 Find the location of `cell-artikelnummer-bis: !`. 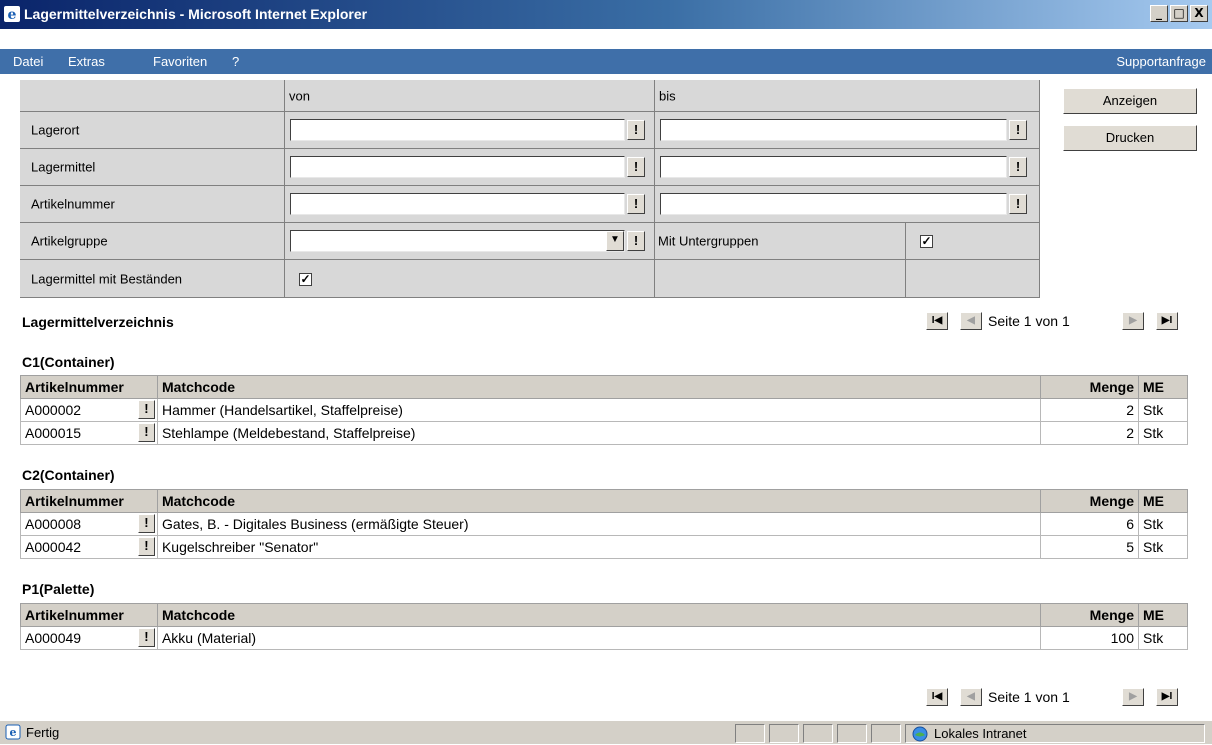

cell-artikelnummer-bis: ! is located at coordinates (847, 204).